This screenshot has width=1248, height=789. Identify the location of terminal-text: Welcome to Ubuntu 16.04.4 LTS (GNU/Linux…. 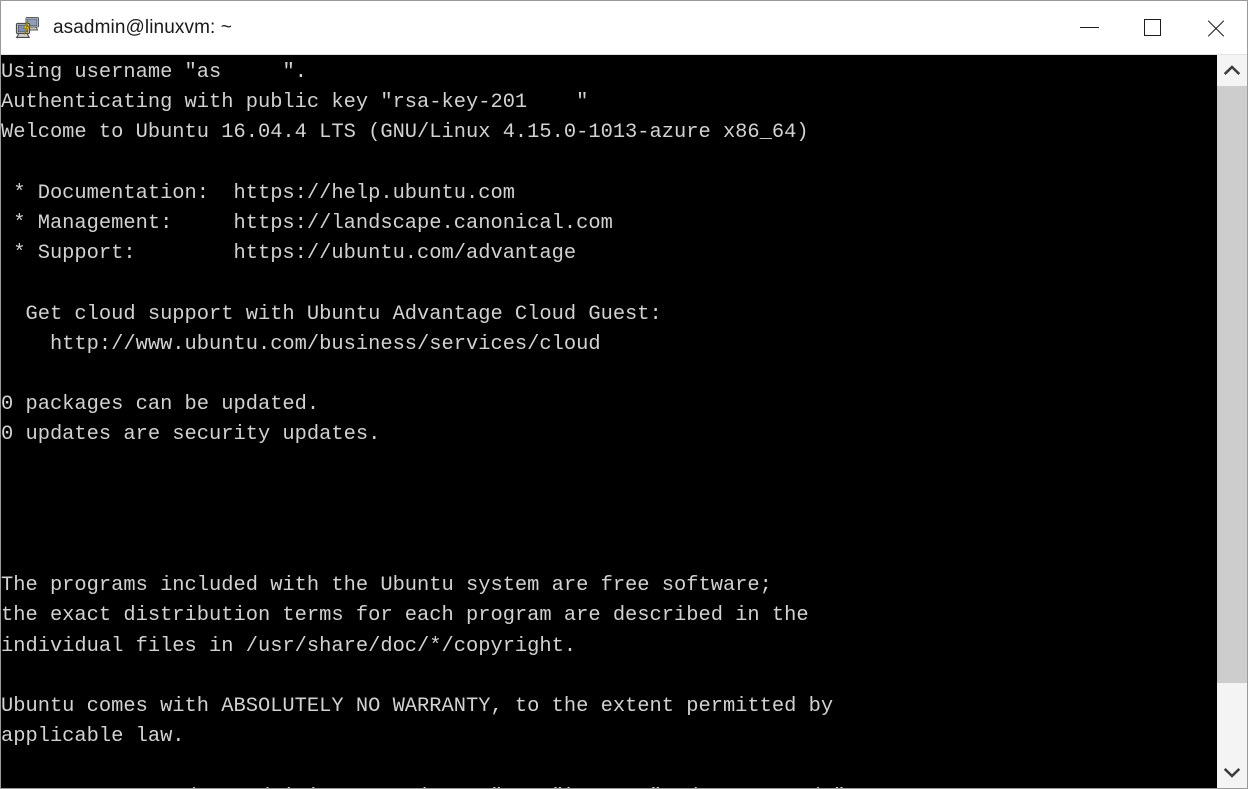
(405, 133).